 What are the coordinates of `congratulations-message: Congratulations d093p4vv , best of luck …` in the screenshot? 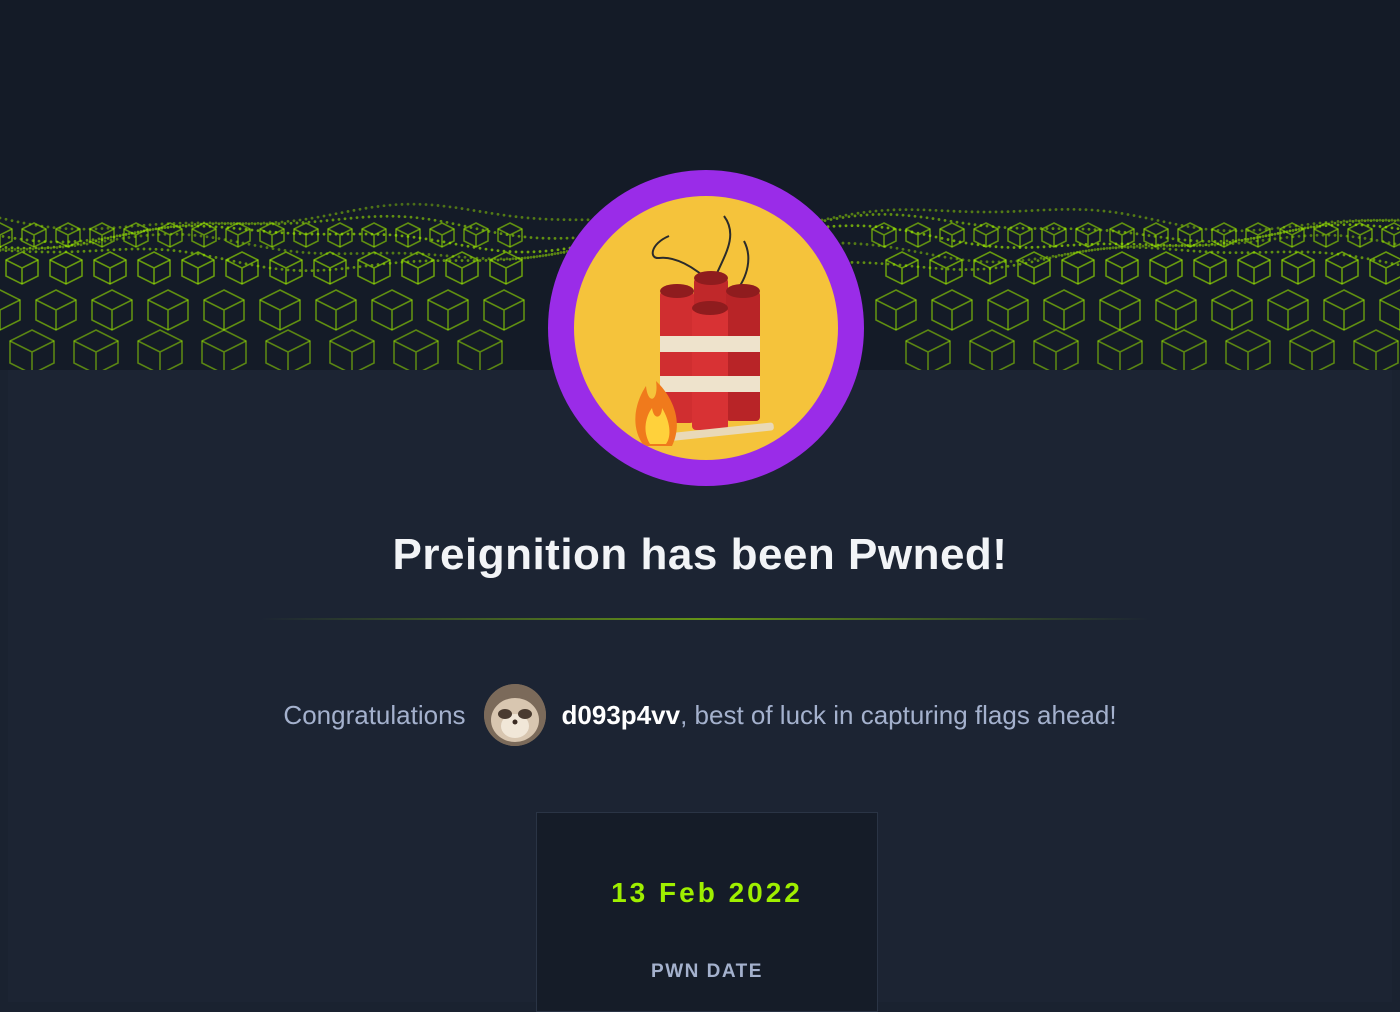 It's located at (700, 715).